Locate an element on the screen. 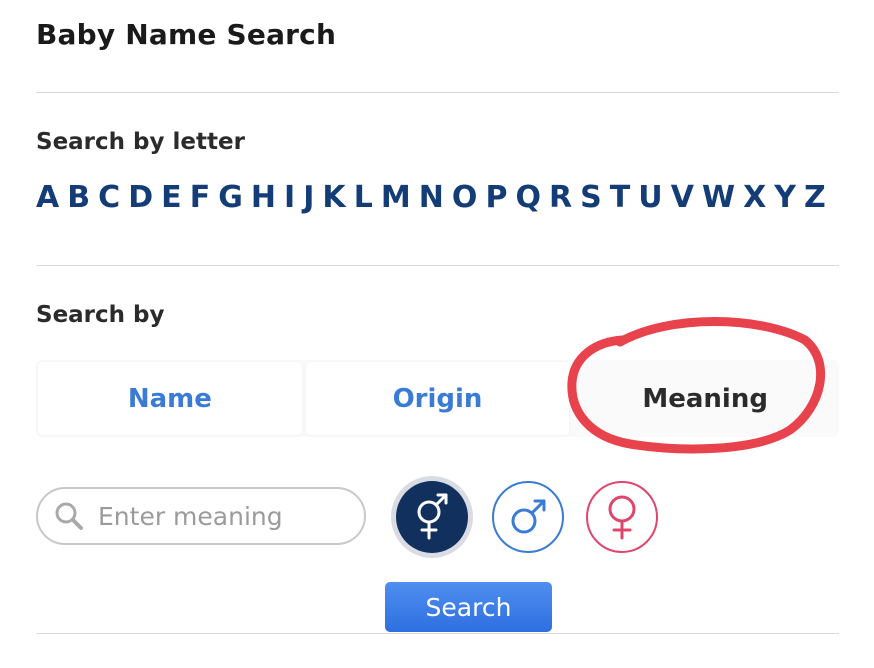  meaning-search-field is located at coordinates (201, 516).